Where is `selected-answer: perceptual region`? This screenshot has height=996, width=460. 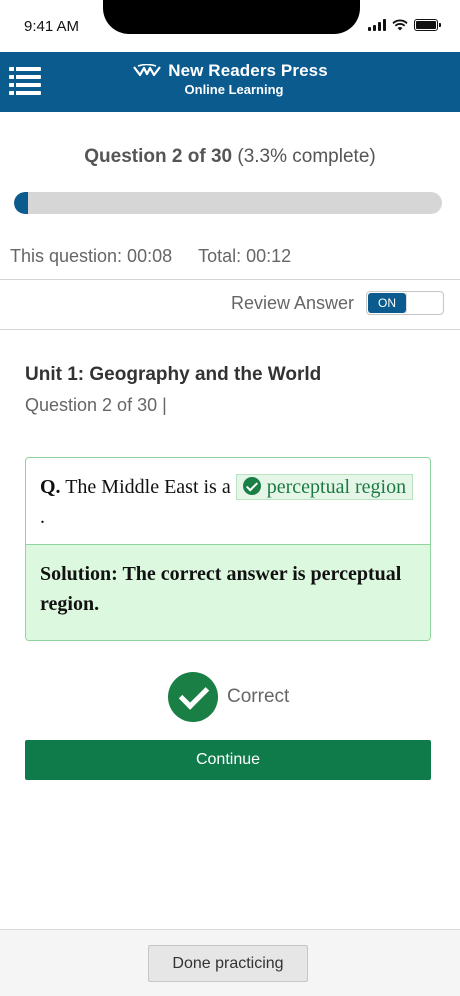
selected-answer: perceptual region is located at coordinates (324, 487).